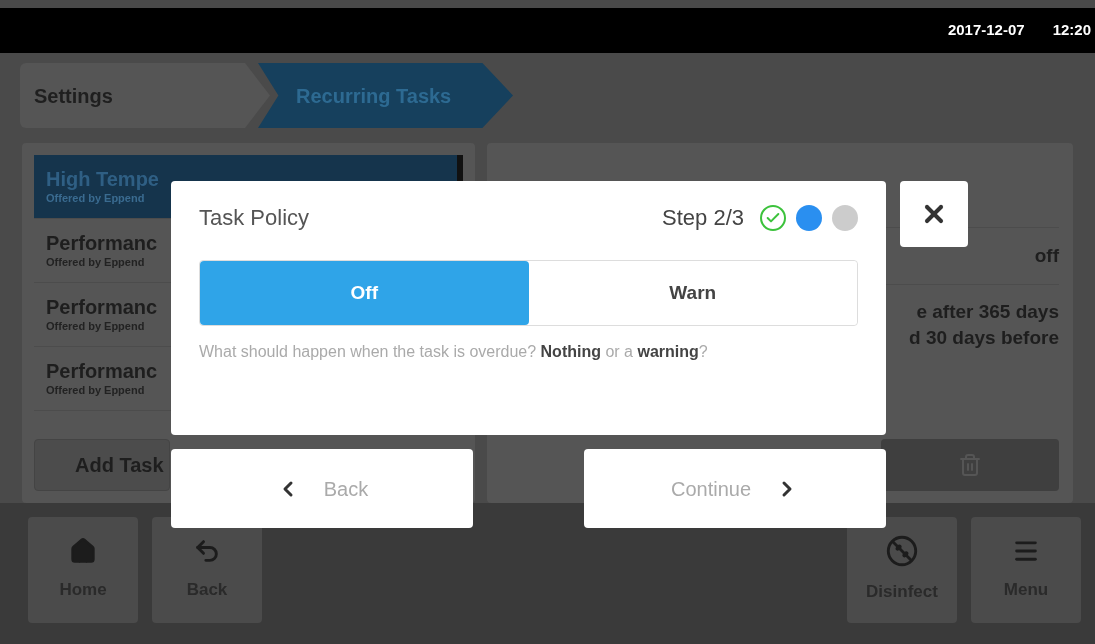  What do you see at coordinates (986, 30) in the screenshot?
I see `date-text: 2017-12-07` at bounding box center [986, 30].